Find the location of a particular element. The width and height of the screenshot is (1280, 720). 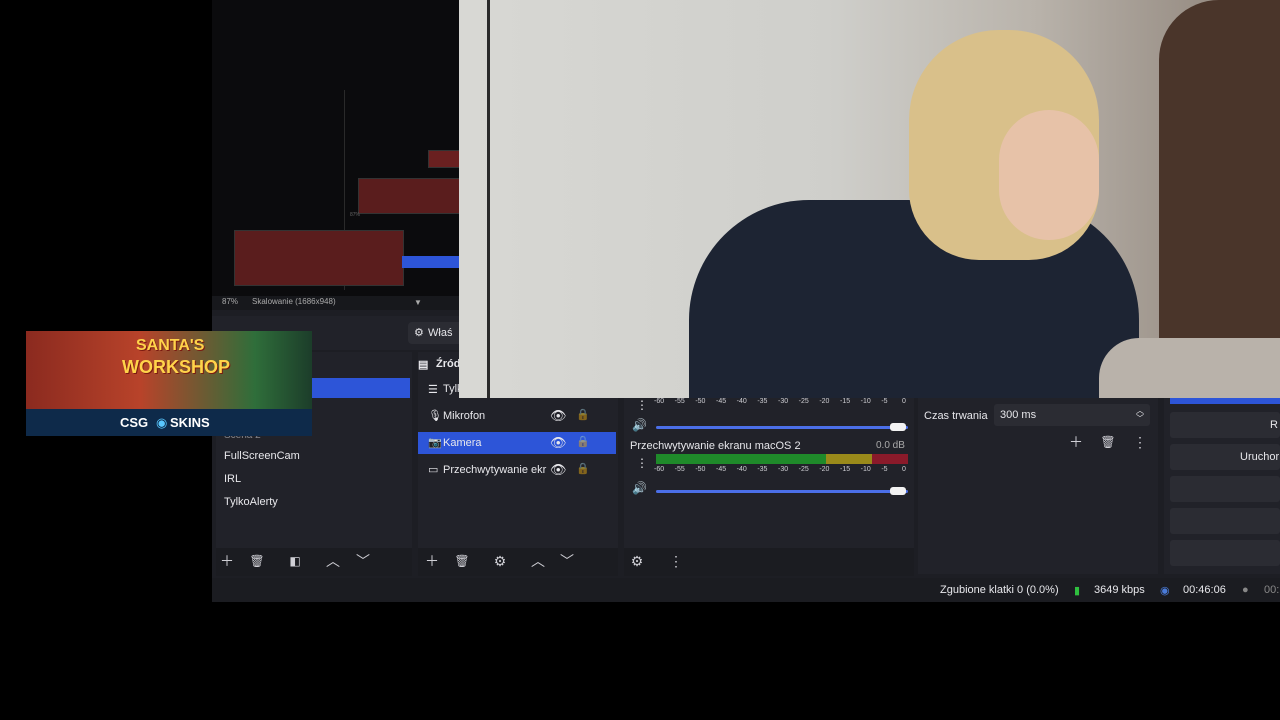

meter-tick-label: -60 is located at coordinates (659, 469).